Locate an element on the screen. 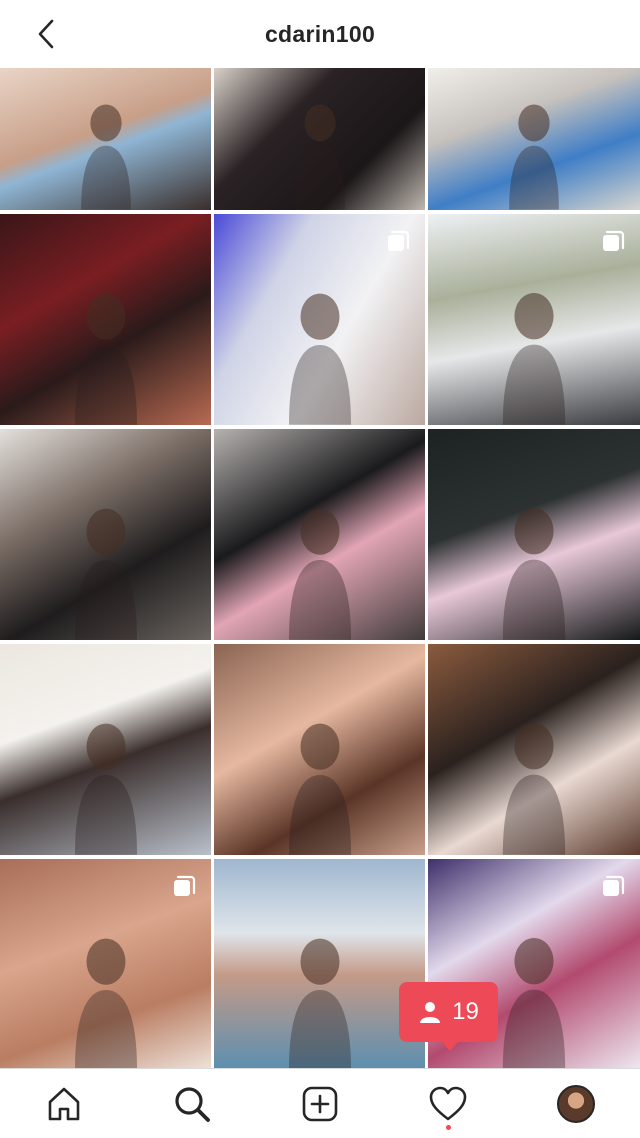 Image resolution: width=640 pixels, height=1138 pixels. person-icon is located at coordinates (430, 1012).